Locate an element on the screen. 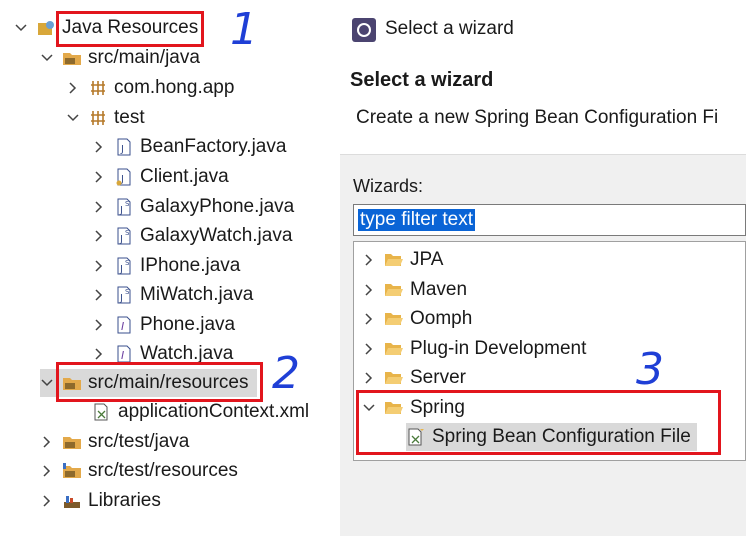 Image resolution: width=746 pixels, height=536 pixels. tree-item-app-context: applicationContext.xml is located at coordinates (200, 412).